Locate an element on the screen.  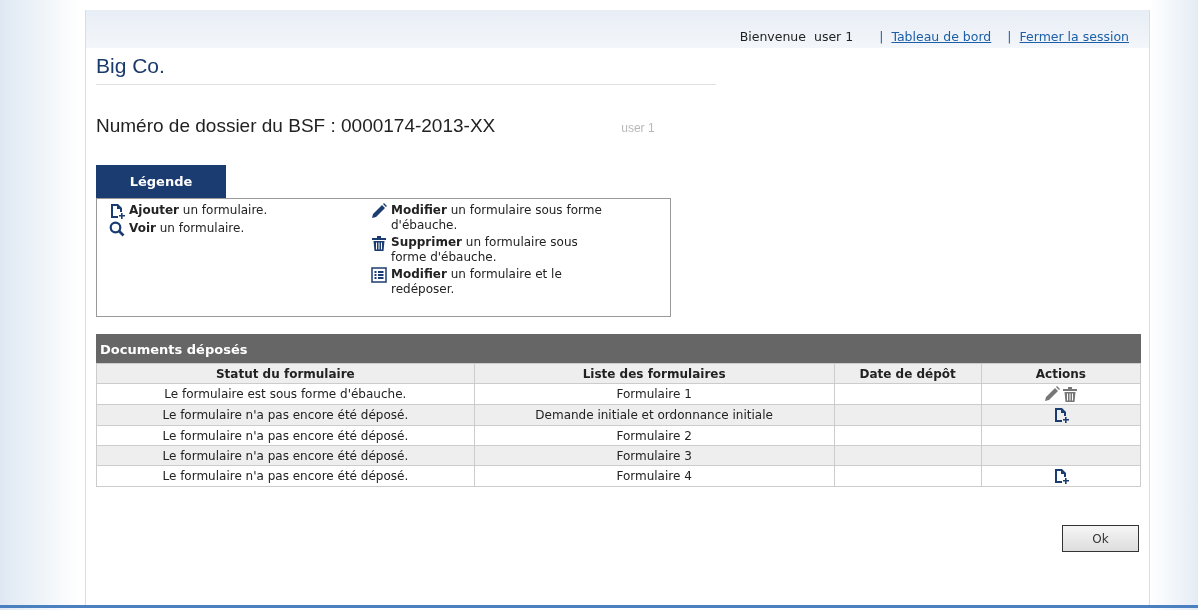
table-cell: Le formulaire est sous forme d'ébauche. is located at coordinates (285, 394).